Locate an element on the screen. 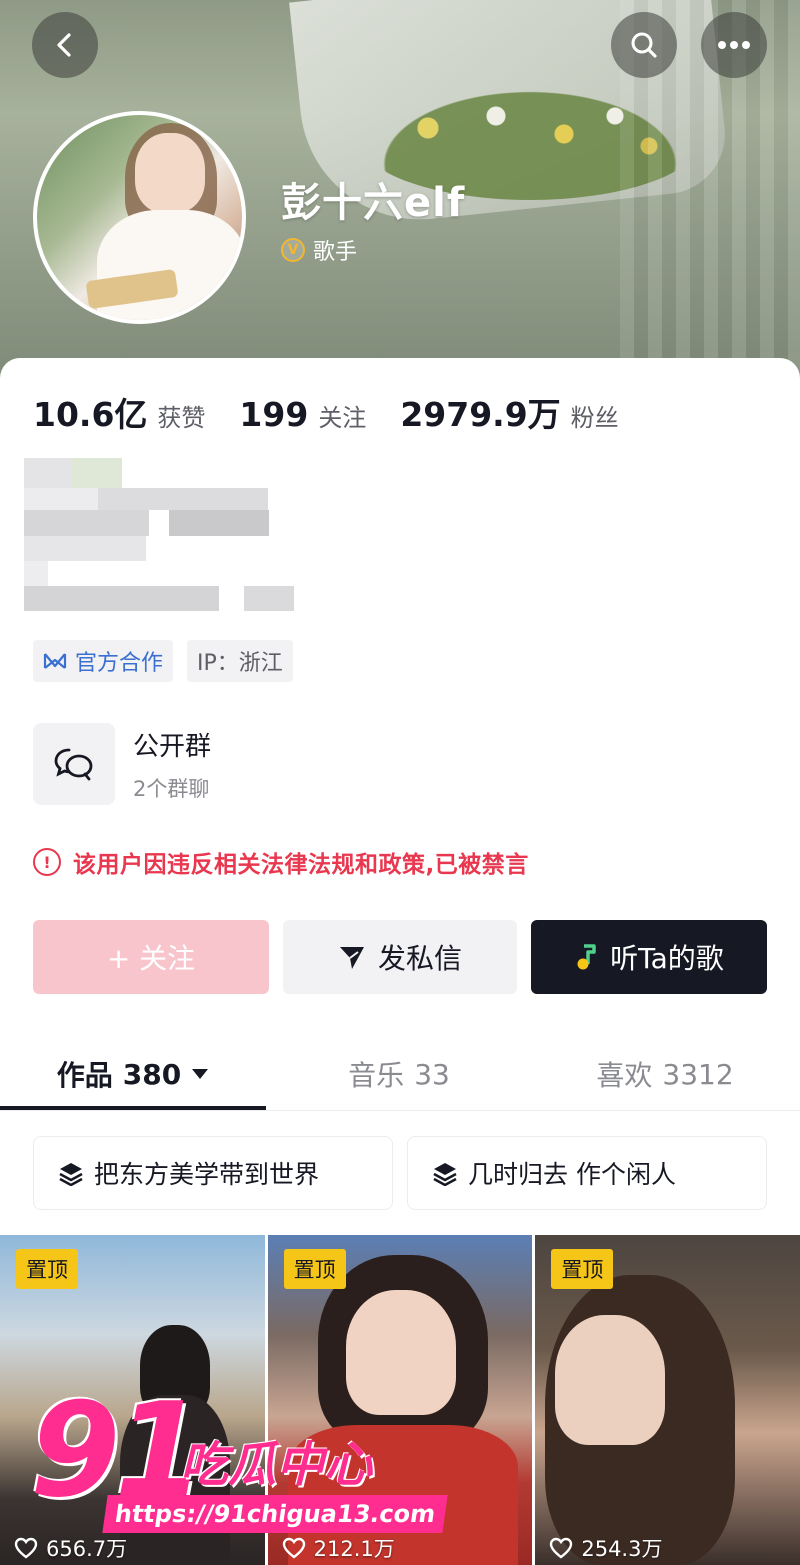  stats-row: 10.6亿 获赞 199 关注 2979.9万 粉丝 is located at coordinates (326, 412).